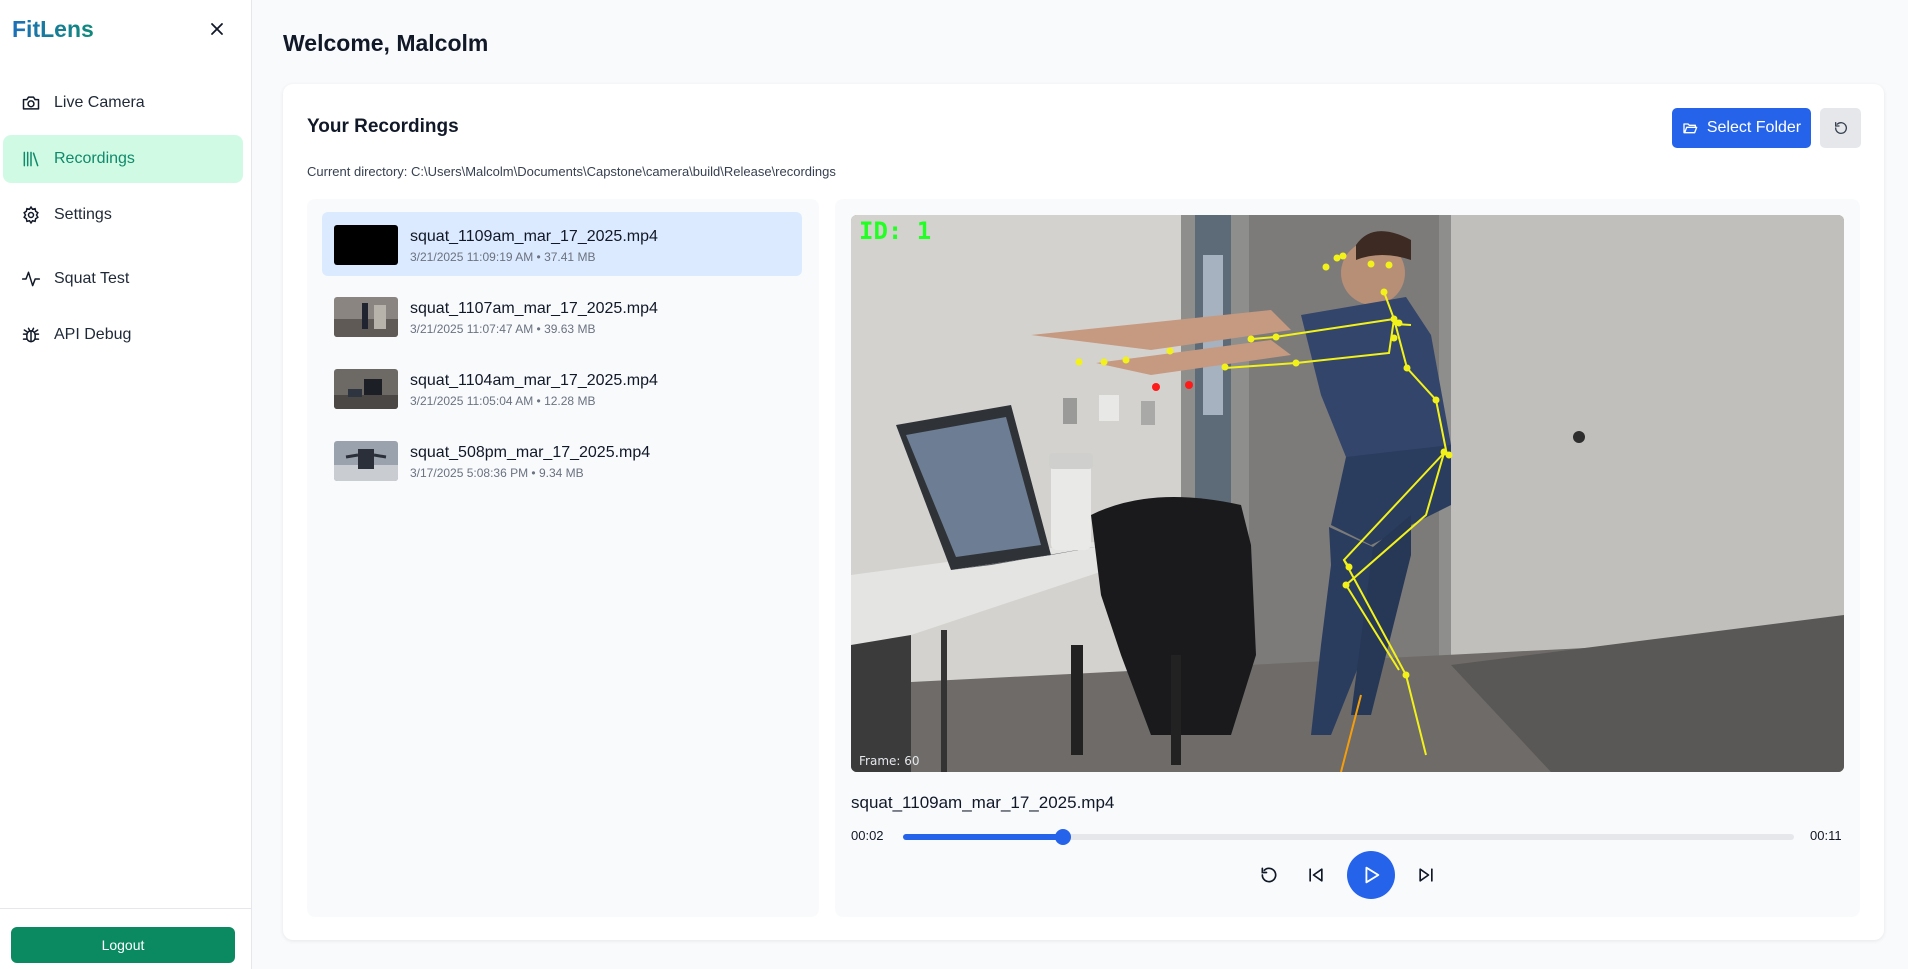 Image resolution: width=1908 pixels, height=969 pixels. I want to click on sidebar-footer: Logout, so click(125, 938).